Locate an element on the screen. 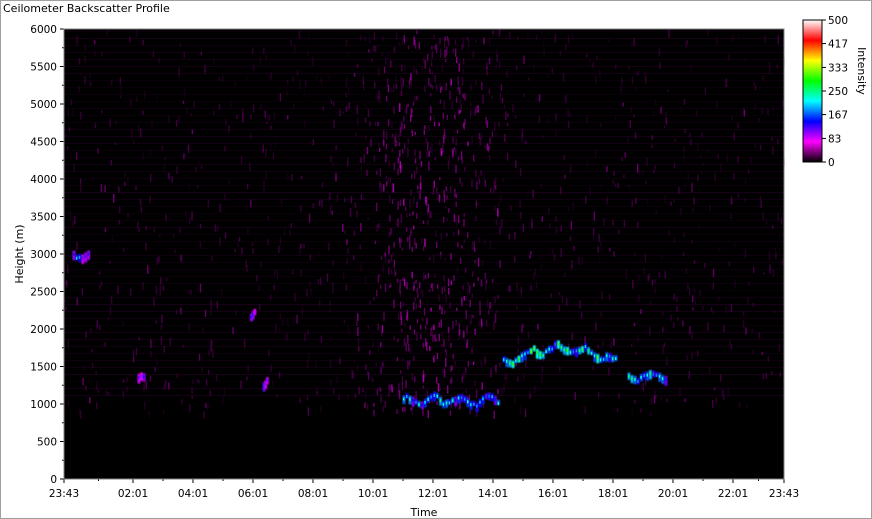 The height and width of the screenshot is (519, 872). y-tick-label: 1000 is located at coordinates (43, 405).